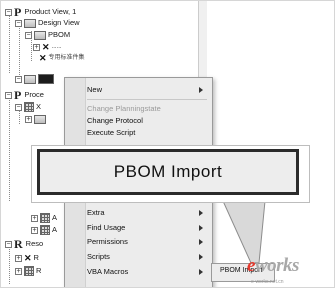 This screenshot has width=335, height=288. What do you see at coordinates (276, 265) in the screenshot?
I see `watermark-brand: works` at bounding box center [276, 265].